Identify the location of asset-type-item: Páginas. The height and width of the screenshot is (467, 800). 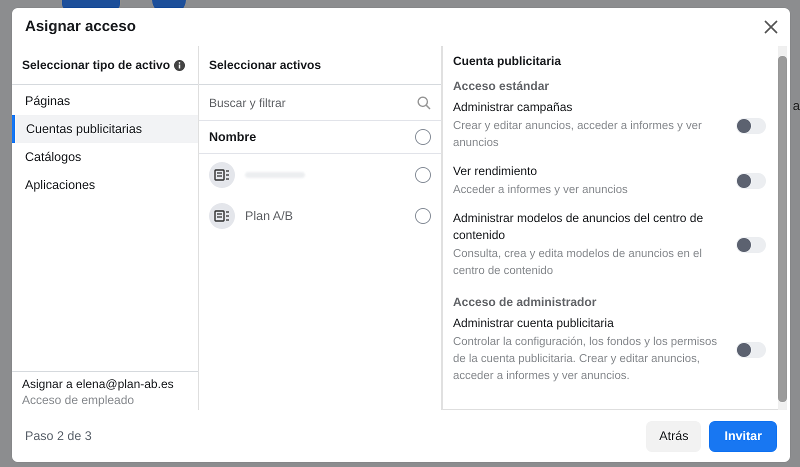
(105, 101).